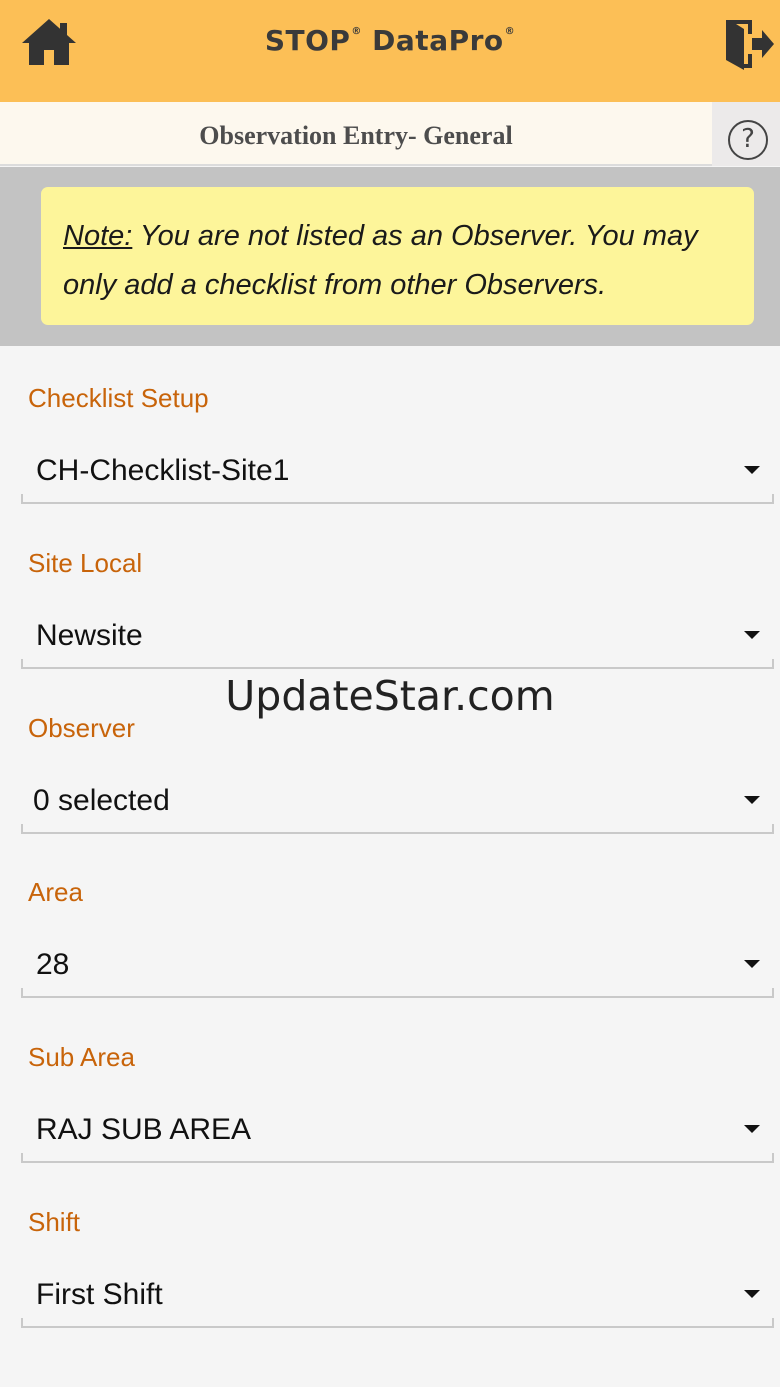 Image resolution: width=780 pixels, height=1387 pixels. Describe the element at coordinates (397, 800) in the screenshot. I see `observer-select: 0 selected` at that location.